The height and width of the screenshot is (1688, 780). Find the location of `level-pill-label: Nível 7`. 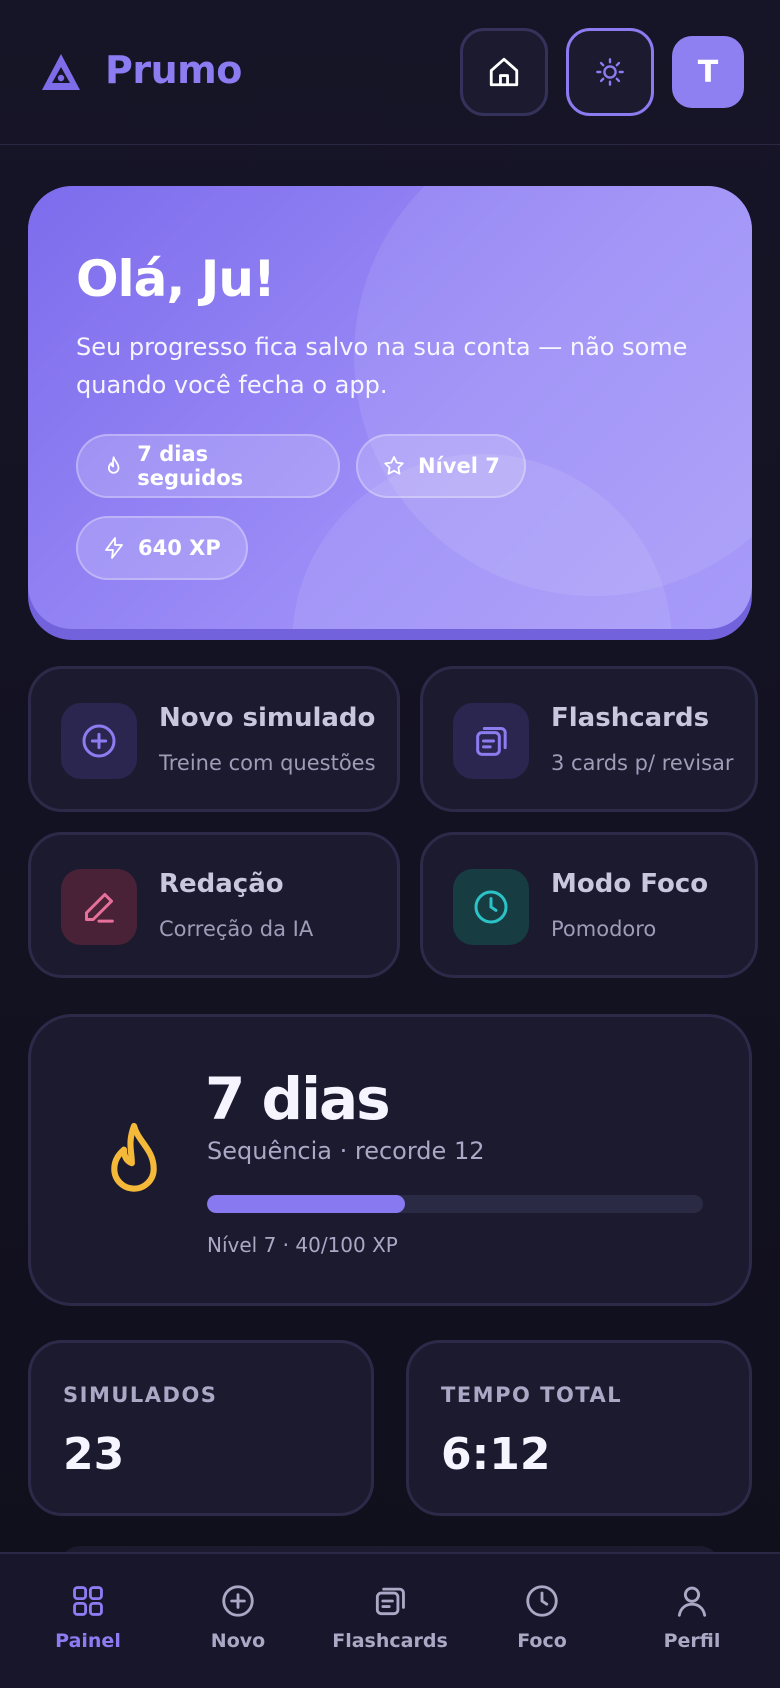

level-pill-label: Nível 7 is located at coordinates (459, 466).